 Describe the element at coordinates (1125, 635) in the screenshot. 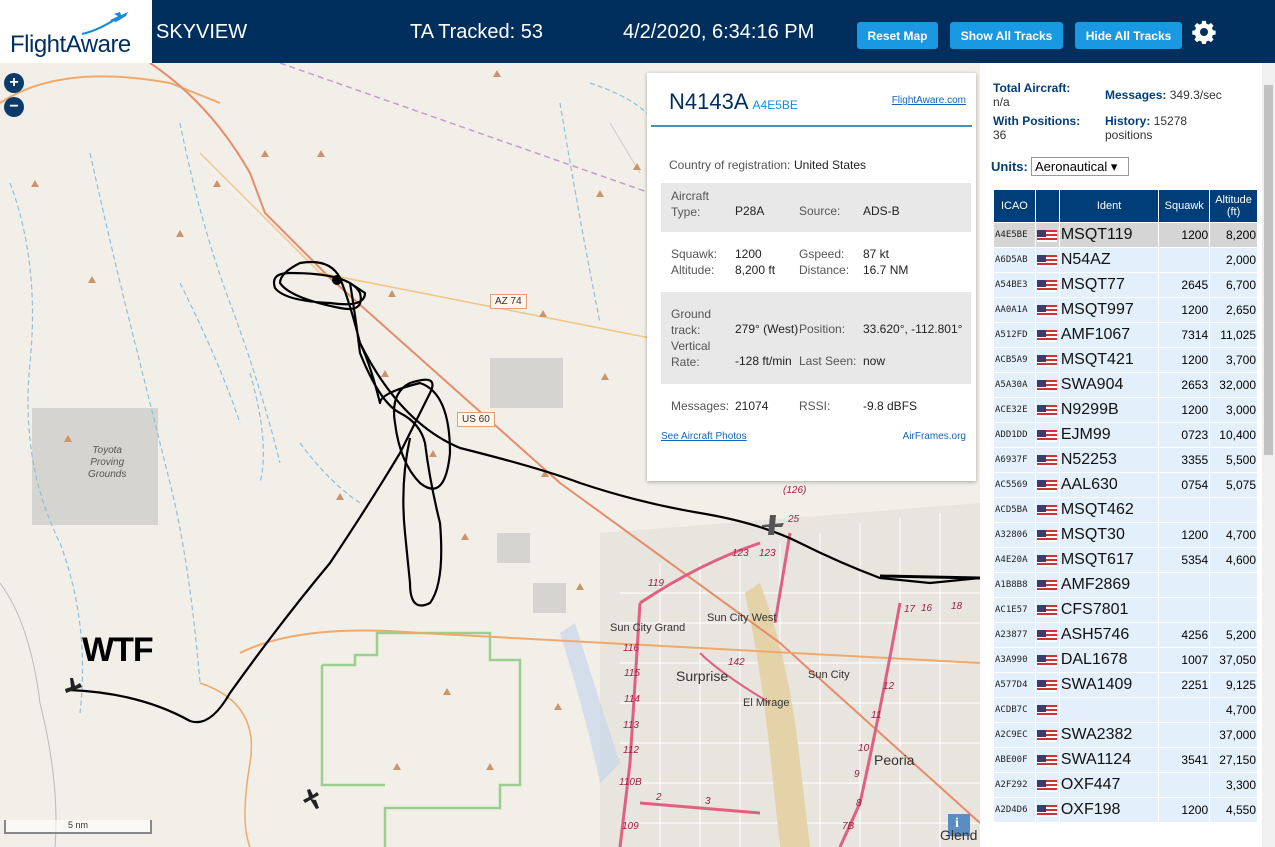

I see `table-row: A23877 ASH5746 4256 5,200` at that location.